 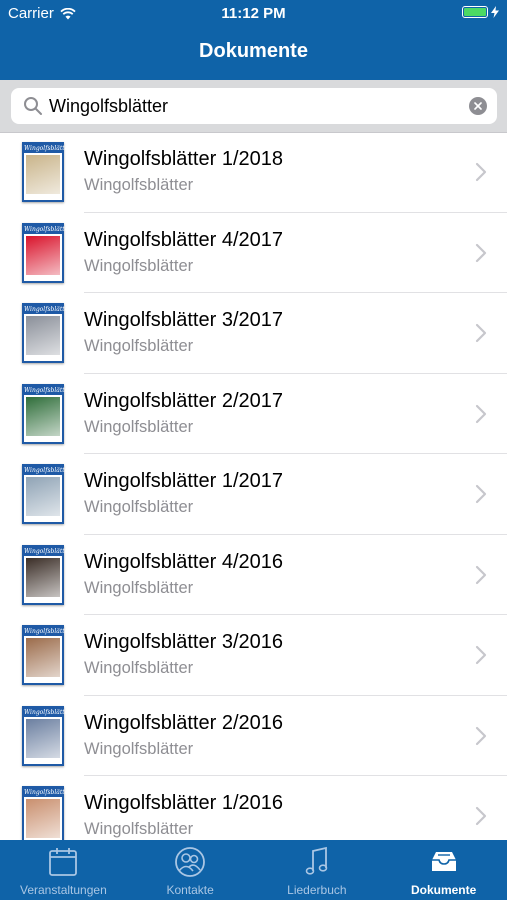 I want to click on status-bar: Carrier 11:12 PM, so click(x=253, y=14).